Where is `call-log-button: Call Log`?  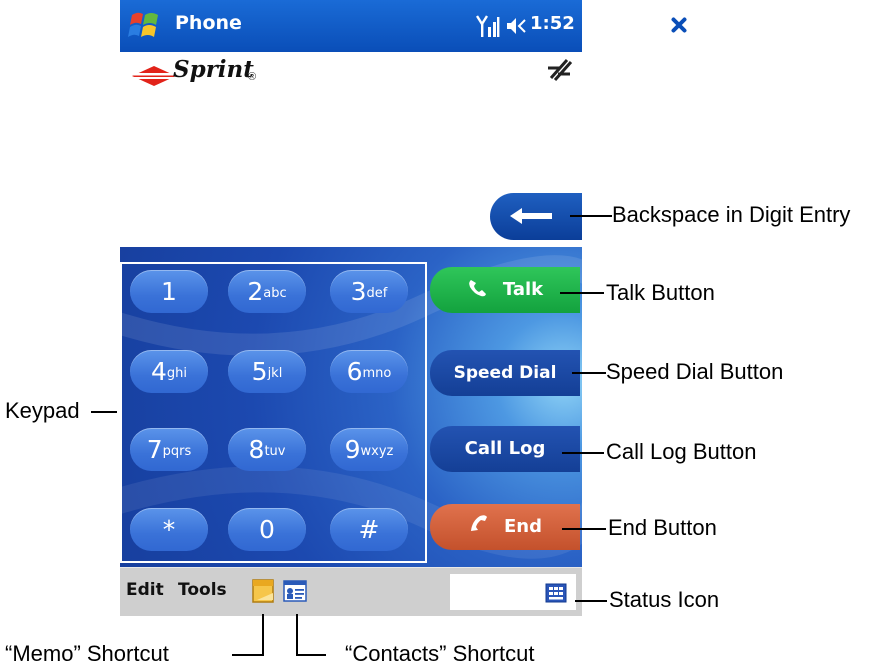 call-log-button: Call Log is located at coordinates (505, 449).